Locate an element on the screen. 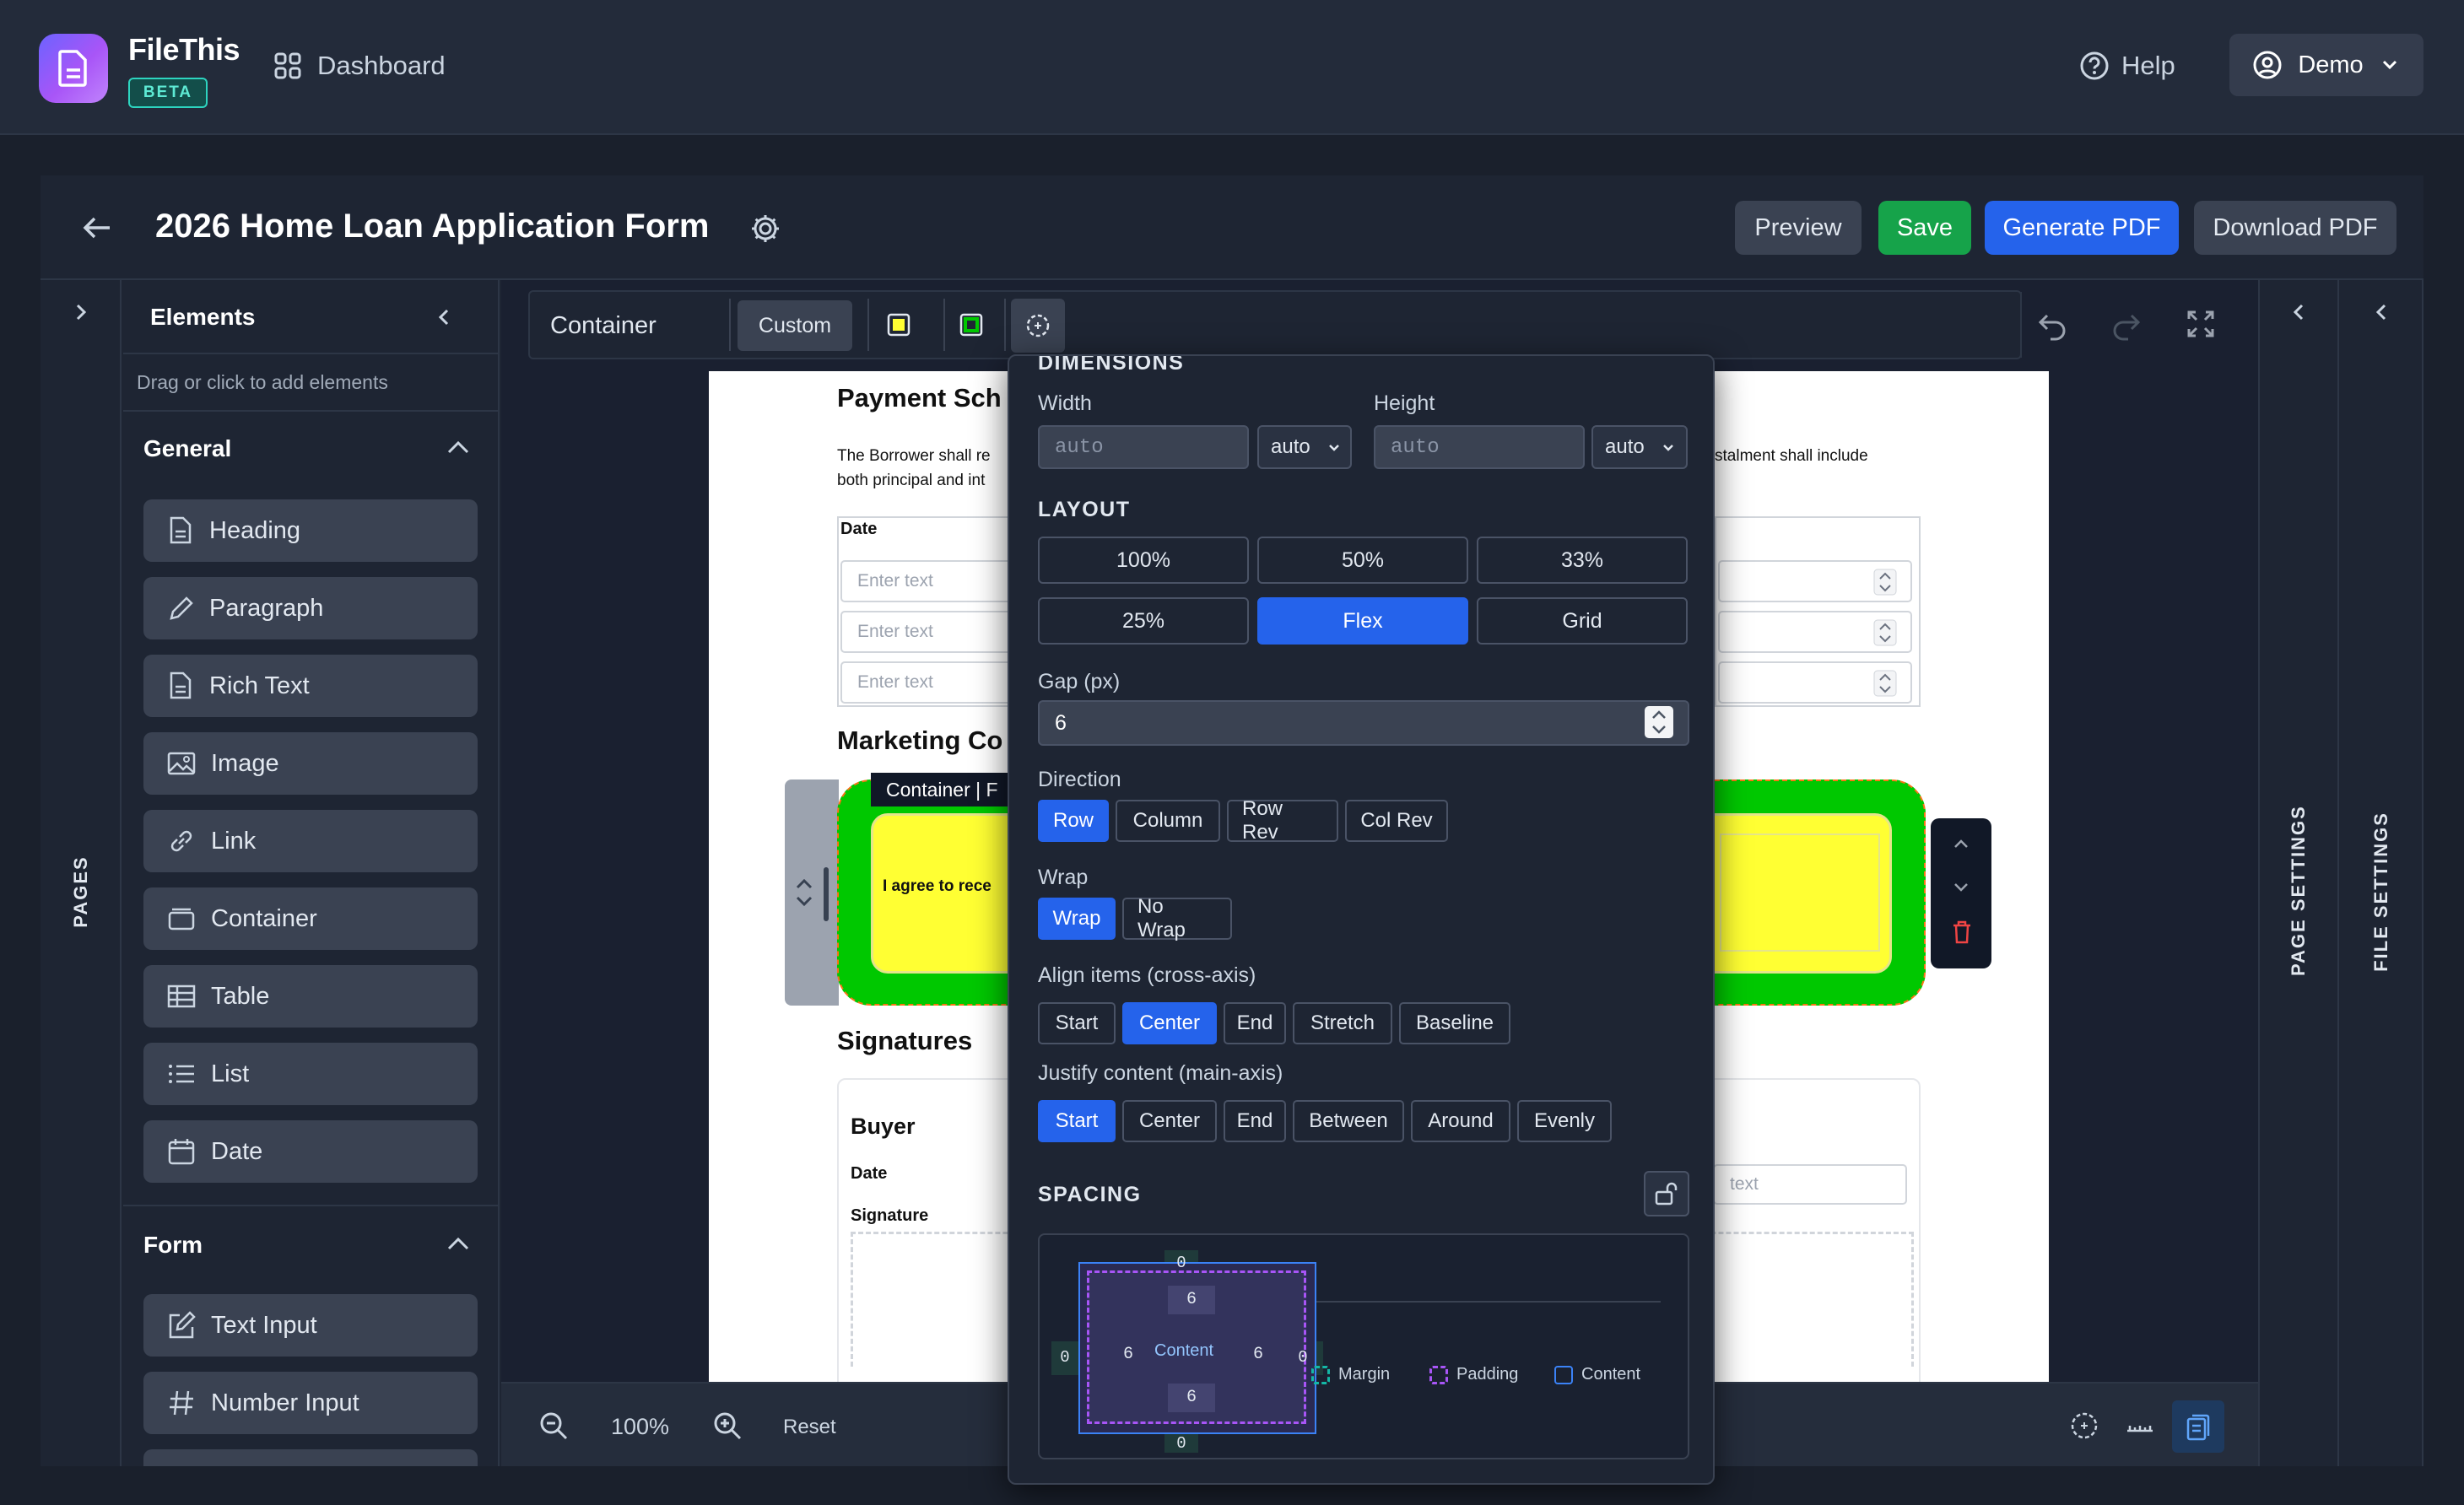 The height and width of the screenshot is (1505, 2464). layout-settings-button is located at coordinates (1038, 326).